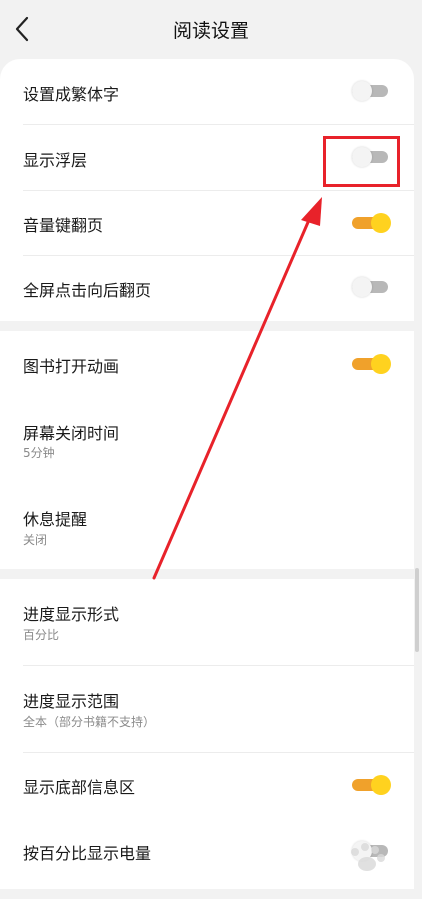  Describe the element at coordinates (79, 787) in the screenshot. I see `setting-label: 显示底部信息区` at that location.